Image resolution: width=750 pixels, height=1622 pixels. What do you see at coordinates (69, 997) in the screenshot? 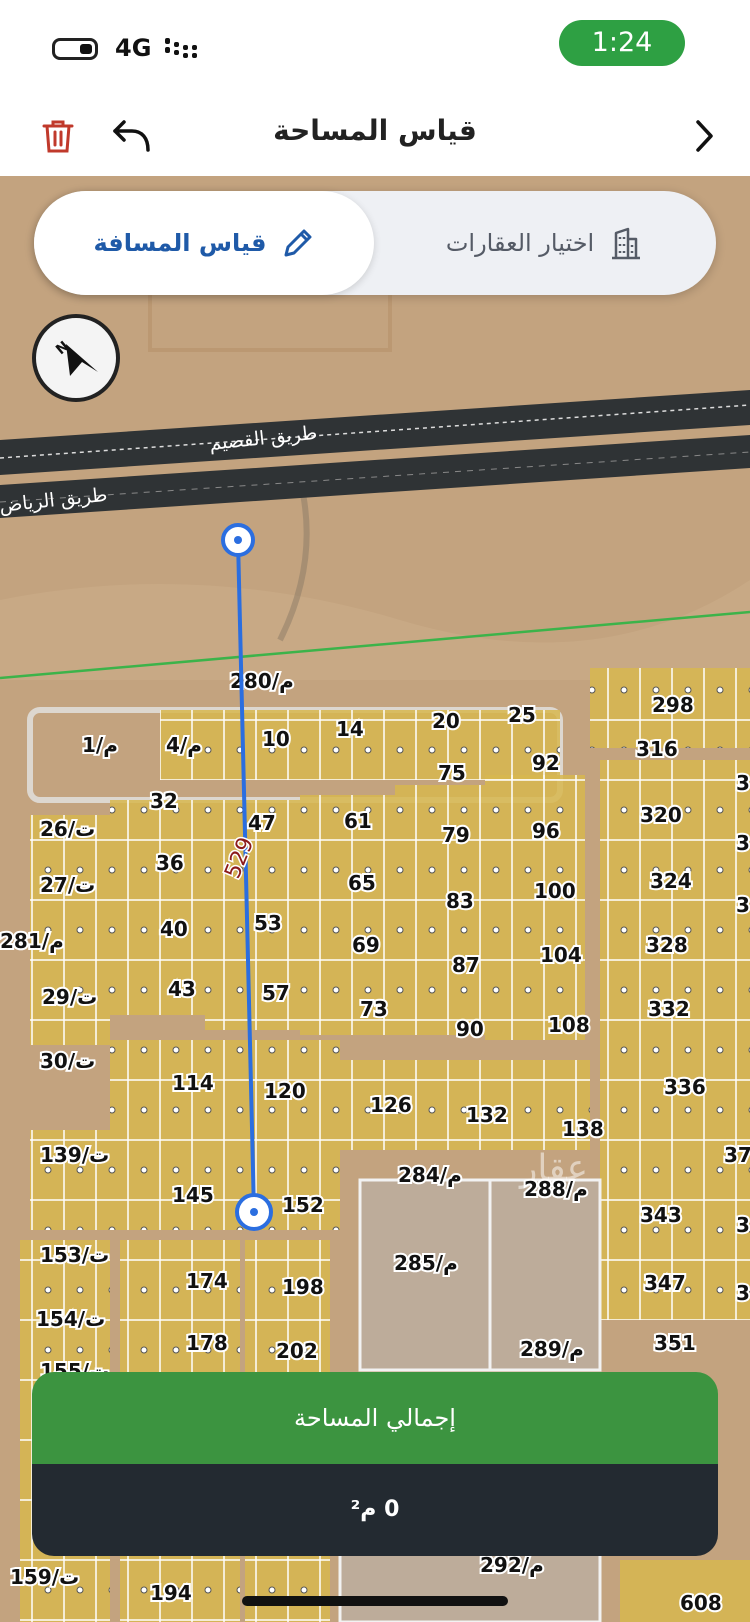
I see `lot-label: 29/ت` at bounding box center [69, 997].